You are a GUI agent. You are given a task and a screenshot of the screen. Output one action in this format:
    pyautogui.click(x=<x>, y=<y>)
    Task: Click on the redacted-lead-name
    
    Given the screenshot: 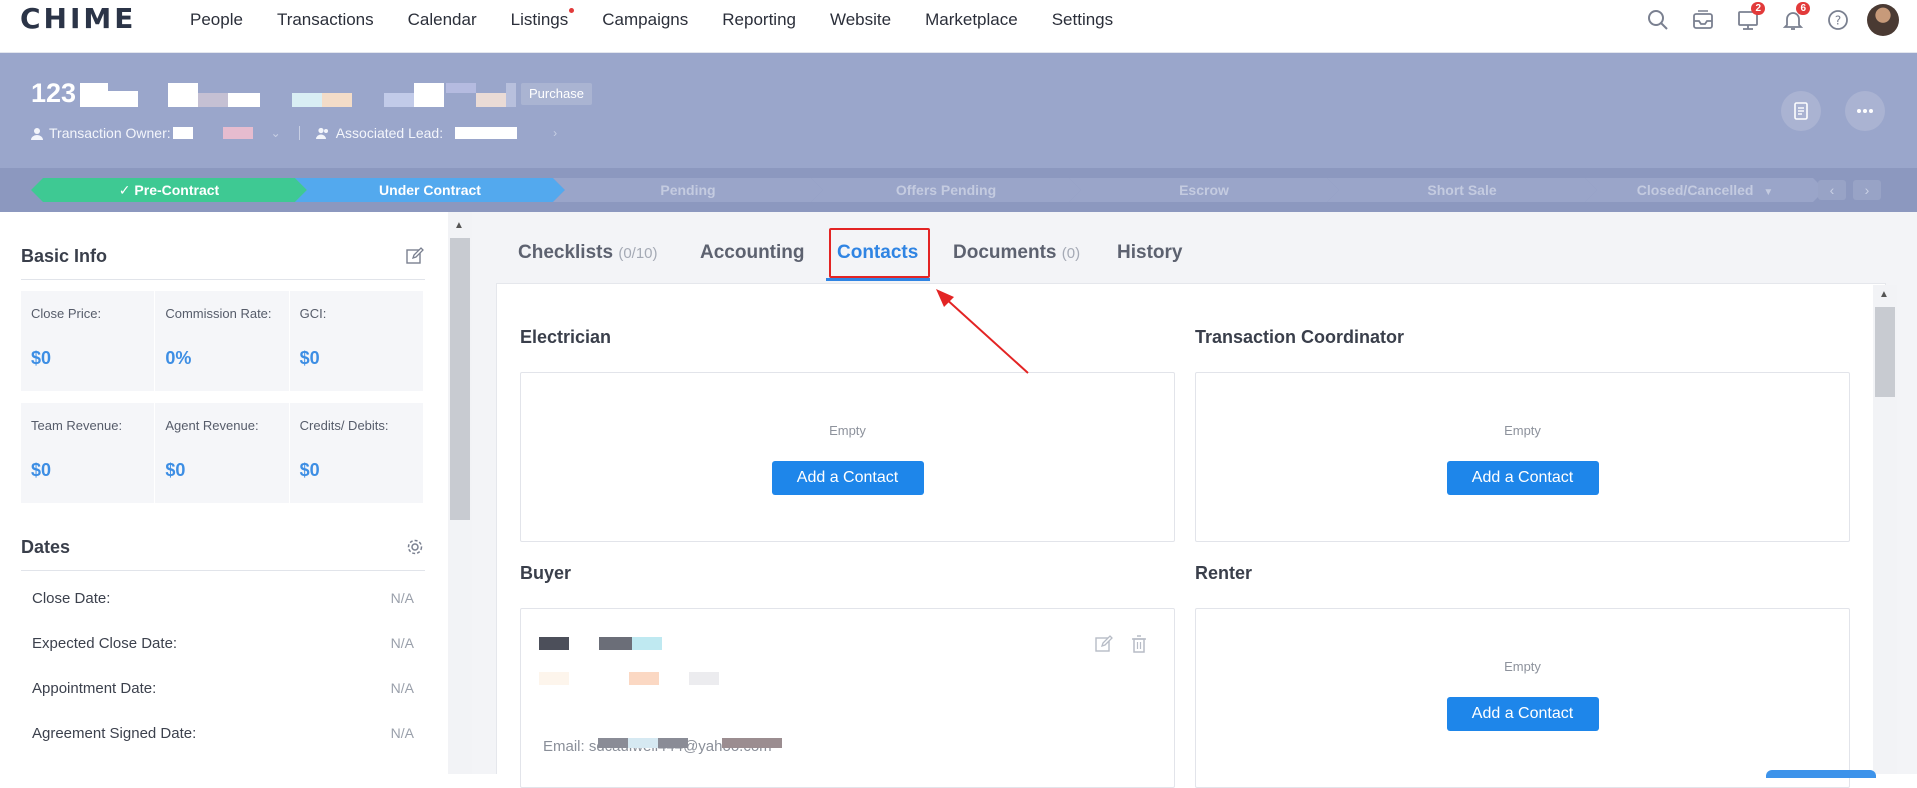 What is the action you would take?
    pyautogui.click(x=486, y=133)
    